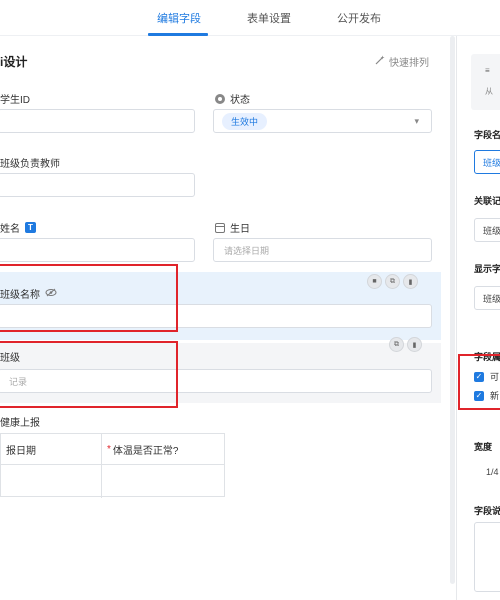 This screenshot has height=600, width=500. I want to click on student-id-label-text: 学生ID, so click(15, 100).